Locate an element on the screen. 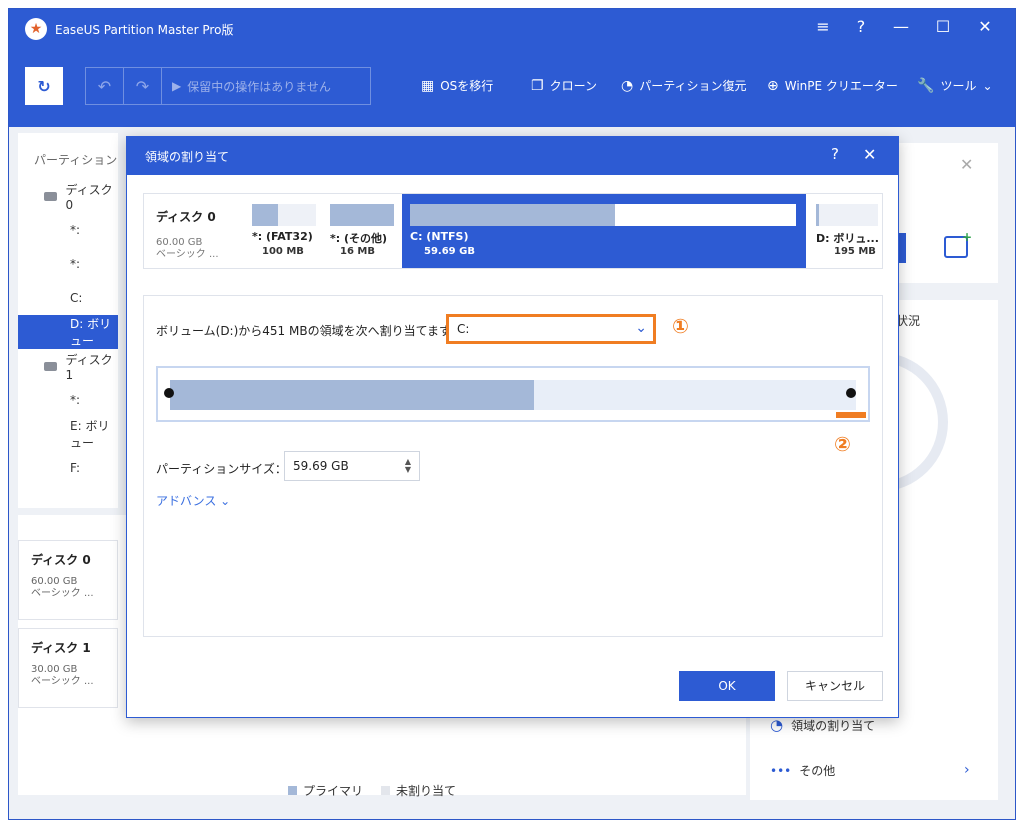 The height and width of the screenshot is (826, 1024). apply-pending-button: ▶ 保留中の操作はありません is located at coordinates (266, 86).